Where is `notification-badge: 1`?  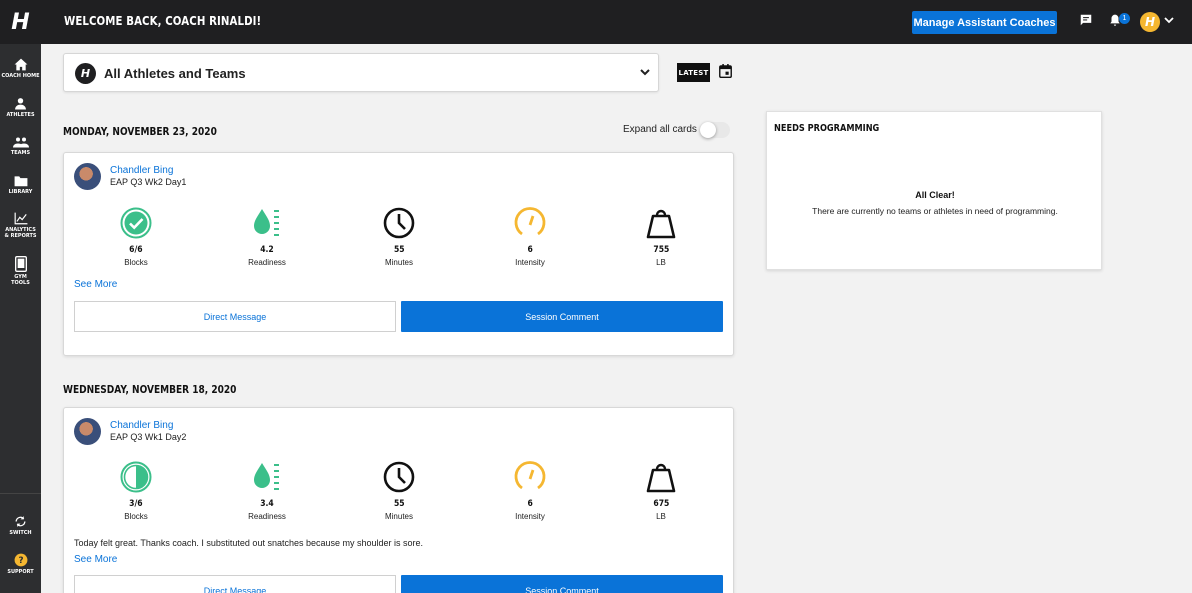 notification-badge: 1 is located at coordinates (1124, 18).